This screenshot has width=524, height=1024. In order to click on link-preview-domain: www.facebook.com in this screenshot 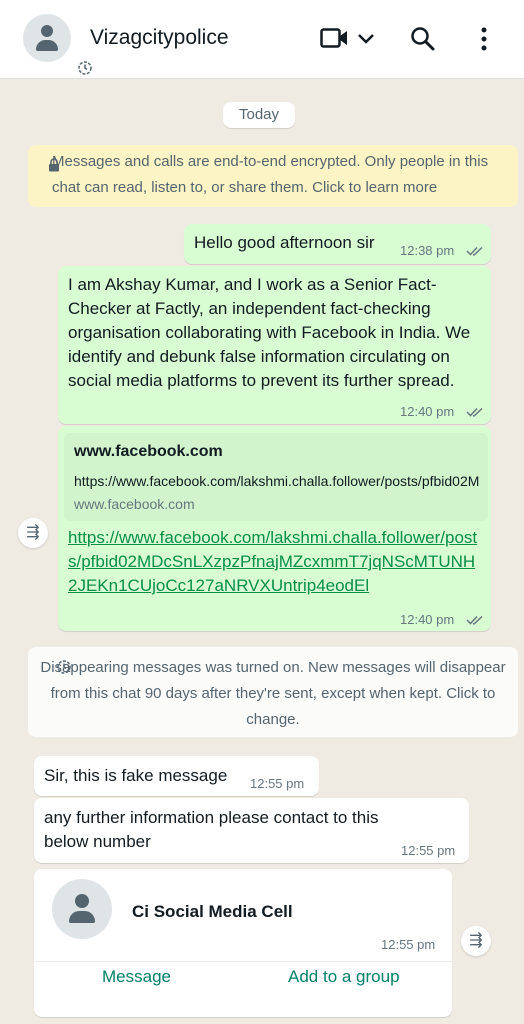, I will do `click(134, 504)`.